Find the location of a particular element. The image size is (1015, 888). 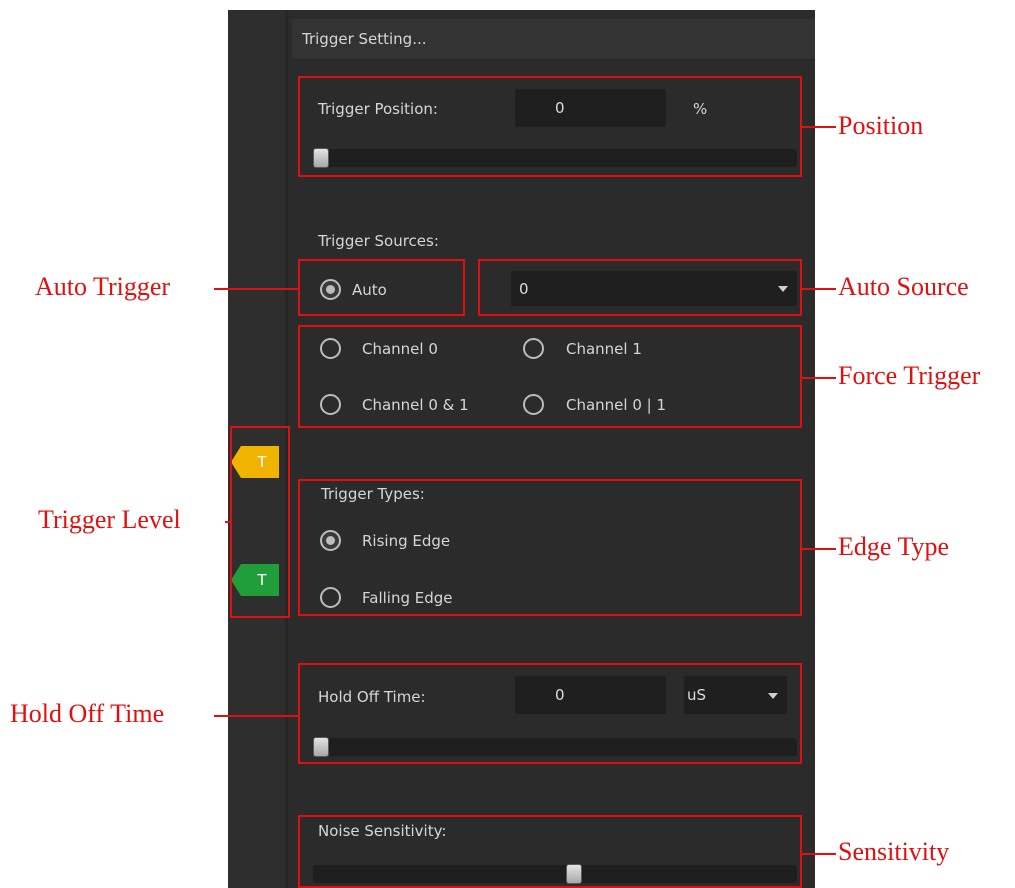

auto-source-leader-line is located at coordinates (819, 289).